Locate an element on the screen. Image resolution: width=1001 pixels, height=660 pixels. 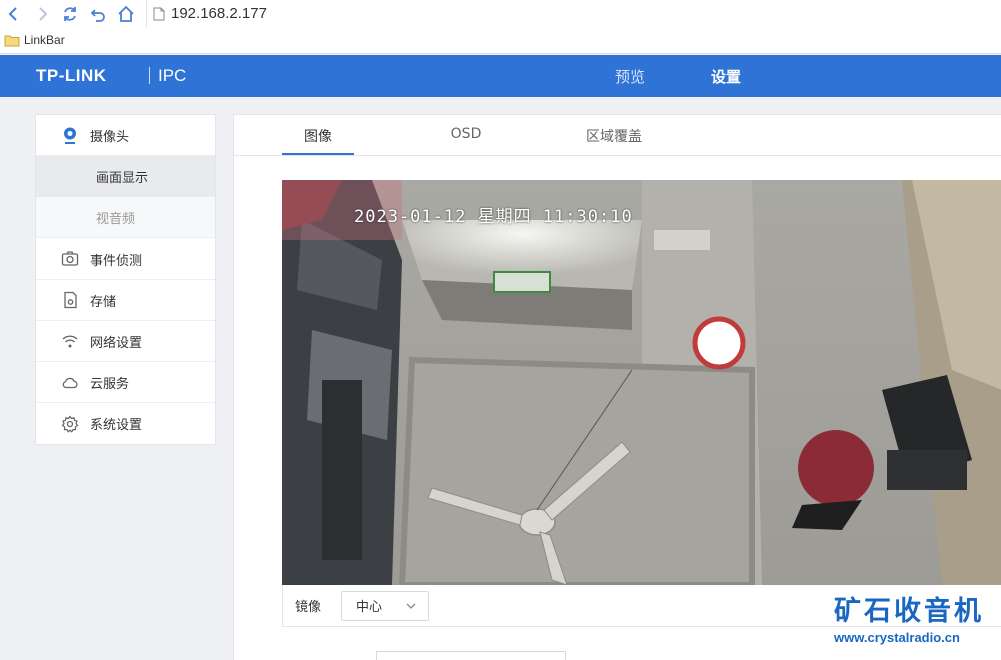
forward-arrow-icon is located at coordinates (43, 13).